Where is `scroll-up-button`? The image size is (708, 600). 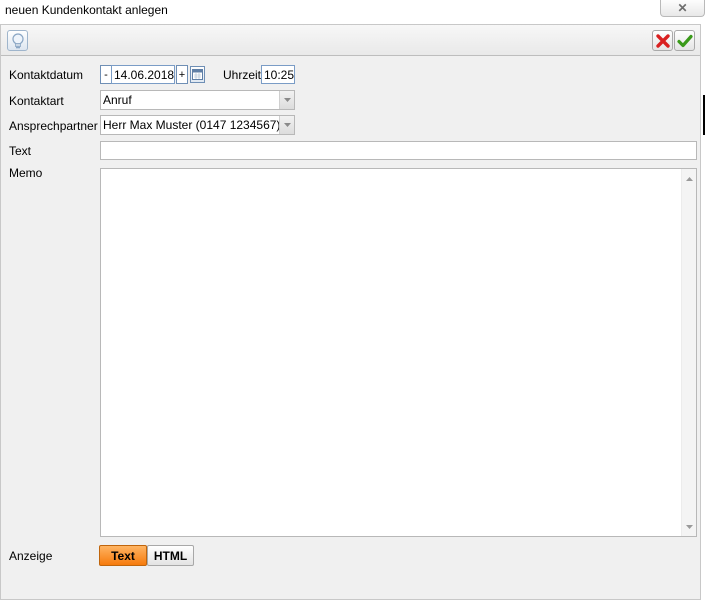 scroll-up-button is located at coordinates (689, 178).